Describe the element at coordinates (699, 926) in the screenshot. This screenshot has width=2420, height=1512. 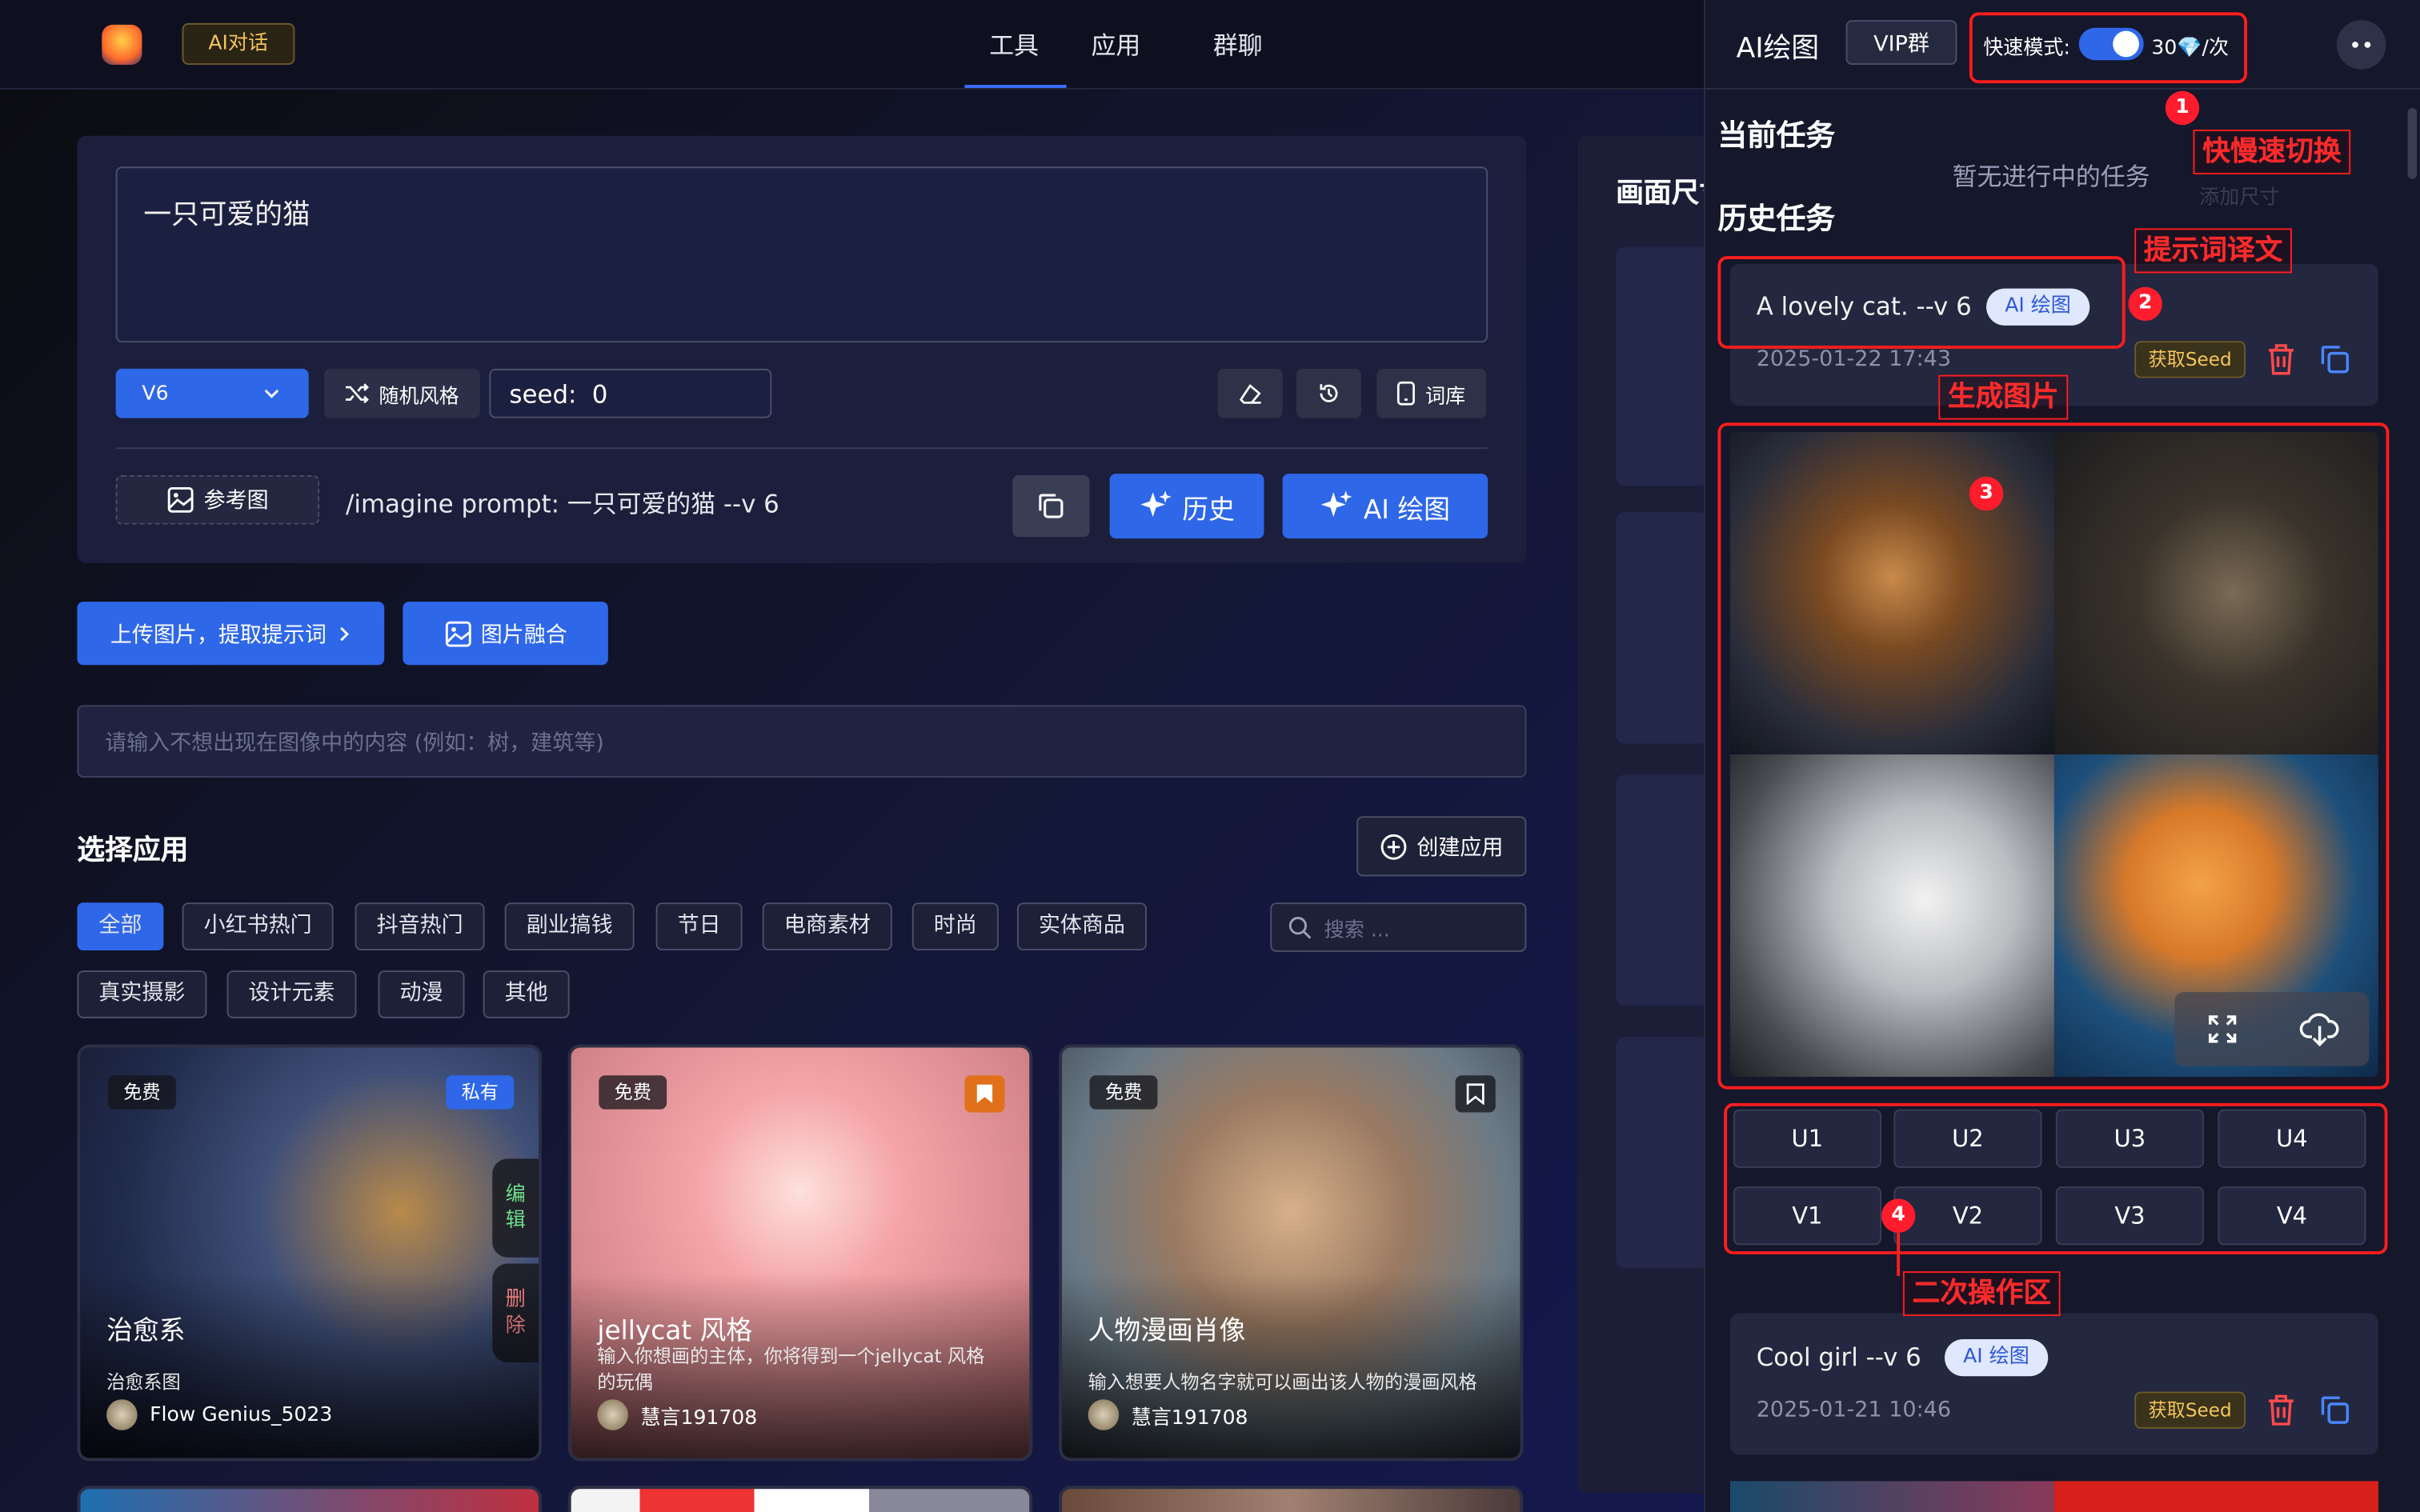
I see `category-chip: 节日` at that location.